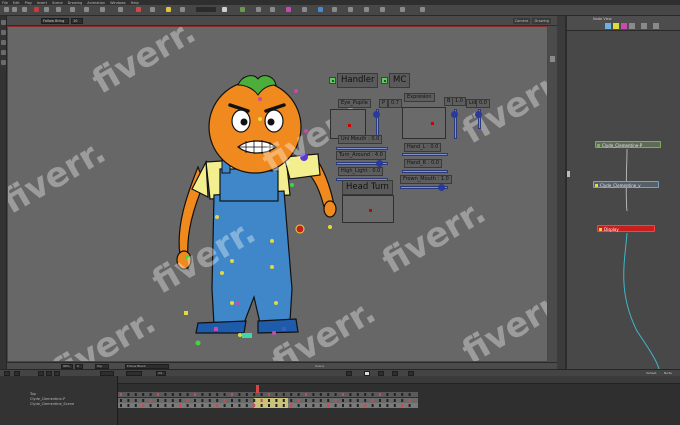 The height and width of the screenshot is (425, 680). What do you see at coordinates (330, 209) in the screenshot?
I see `right-hand` at bounding box center [330, 209].